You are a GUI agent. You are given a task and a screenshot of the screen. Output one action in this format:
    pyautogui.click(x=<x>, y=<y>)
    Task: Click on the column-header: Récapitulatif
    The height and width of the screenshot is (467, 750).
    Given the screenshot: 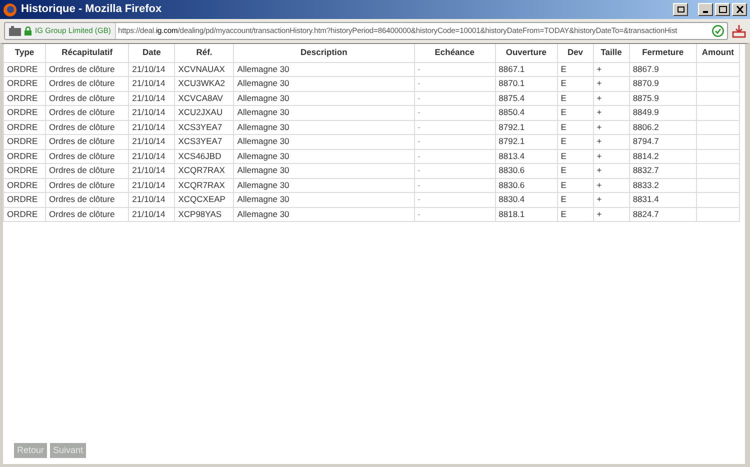 What is the action you would take?
    pyautogui.click(x=87, y=53)
    